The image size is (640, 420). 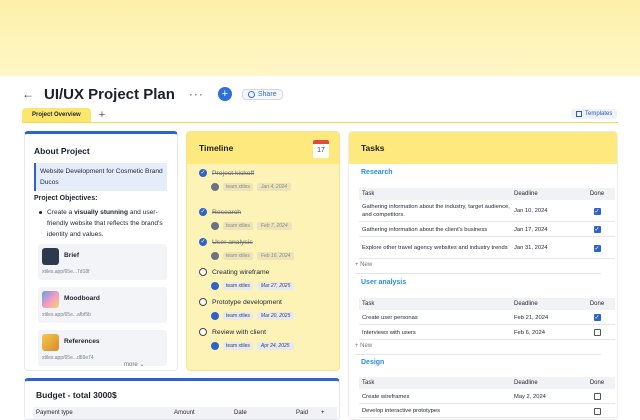 I want to click on table-row: Interviews with users Feb 6, 2024, so click(x=487, y=333).